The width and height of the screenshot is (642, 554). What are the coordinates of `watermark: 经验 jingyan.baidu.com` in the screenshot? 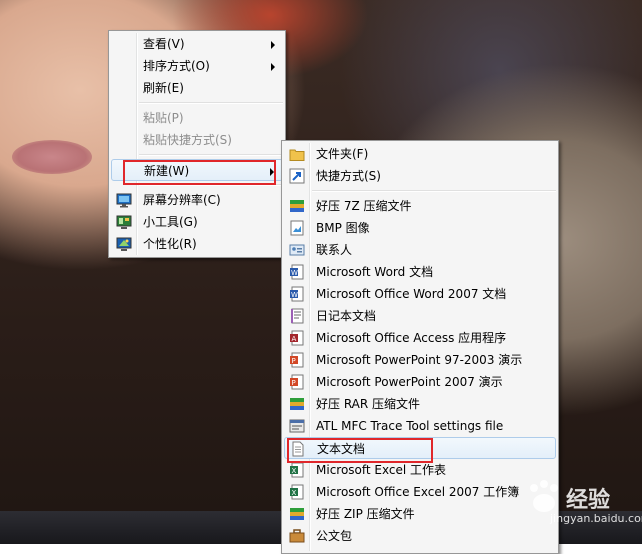 It's located at (581, 501).